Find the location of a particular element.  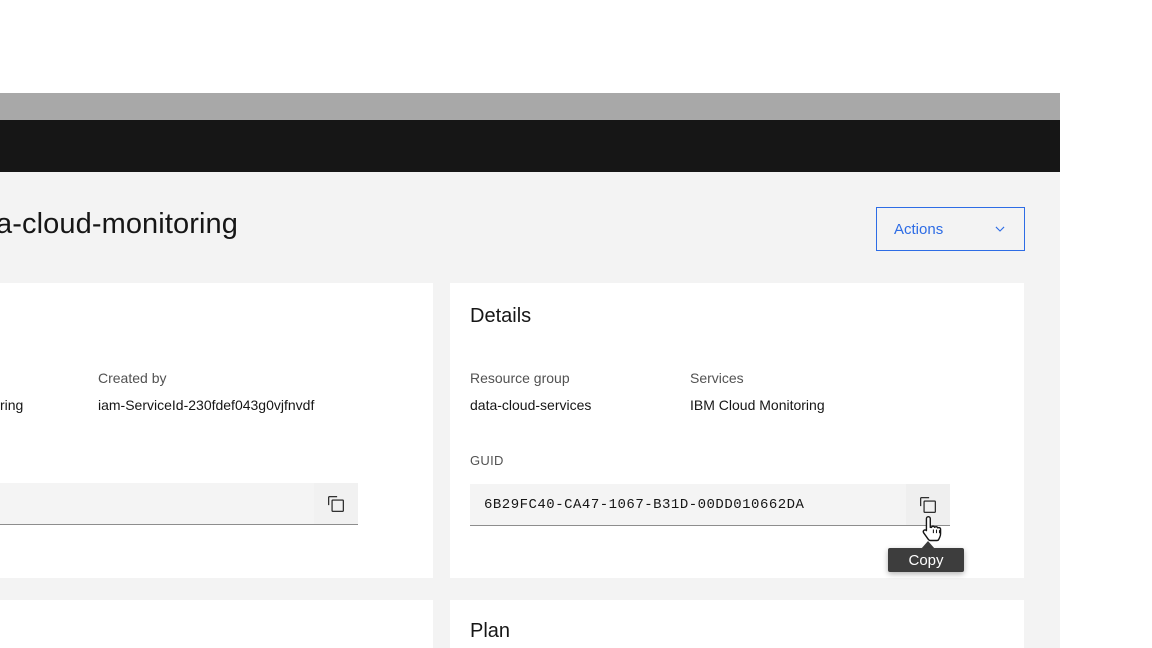

details-card-title: Details is located at coordinates (501, 316).